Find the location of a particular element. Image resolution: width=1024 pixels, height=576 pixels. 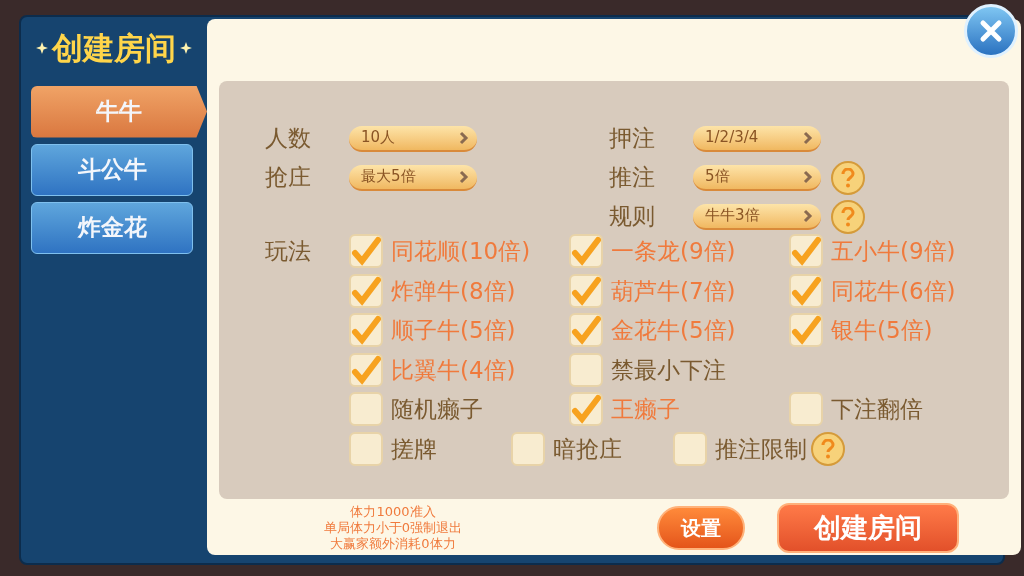

dropdown: 最大5倍 is located at coordinates (413, 177).